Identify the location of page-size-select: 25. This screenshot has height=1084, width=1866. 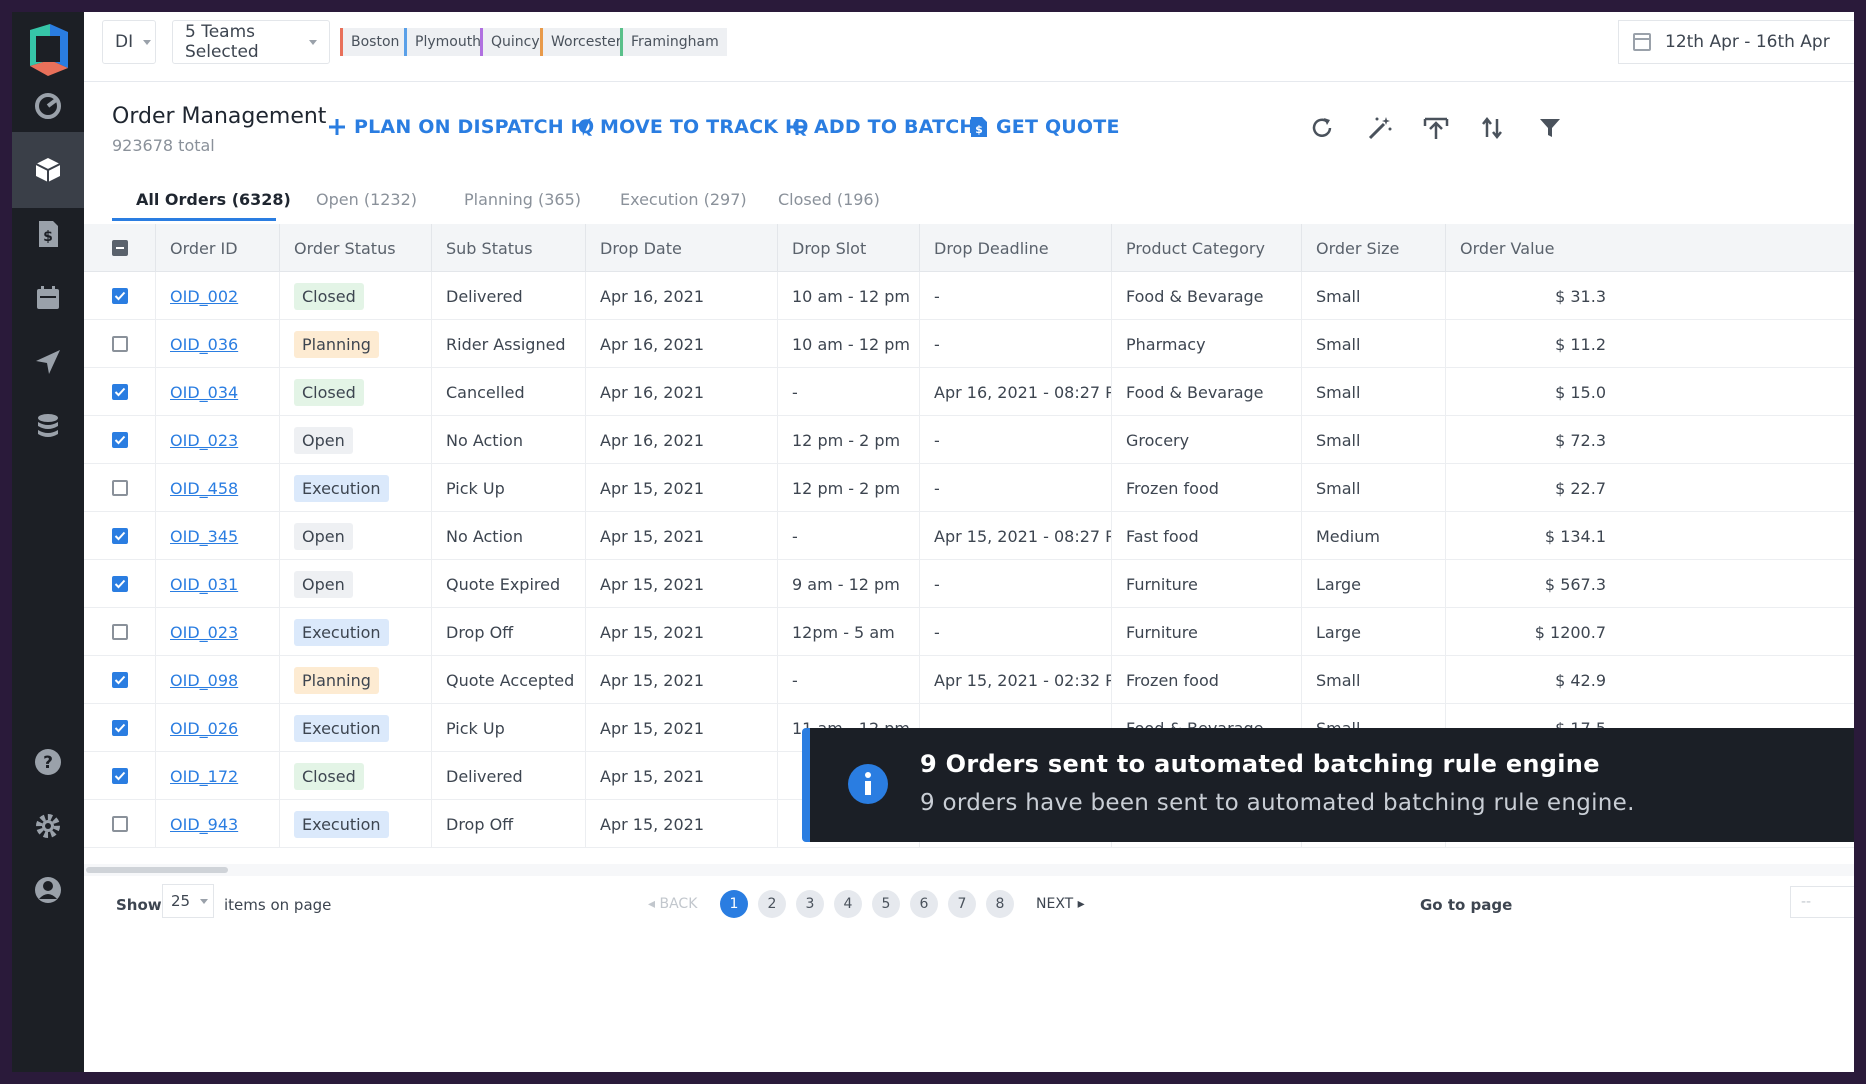
(188, 901).